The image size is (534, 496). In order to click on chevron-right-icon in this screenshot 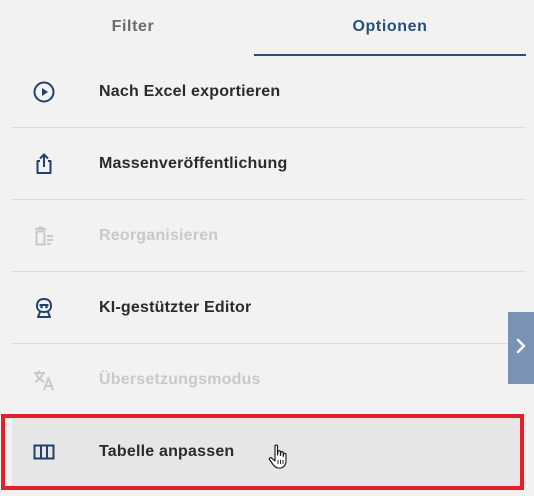, I will do `click(521, 348)`.